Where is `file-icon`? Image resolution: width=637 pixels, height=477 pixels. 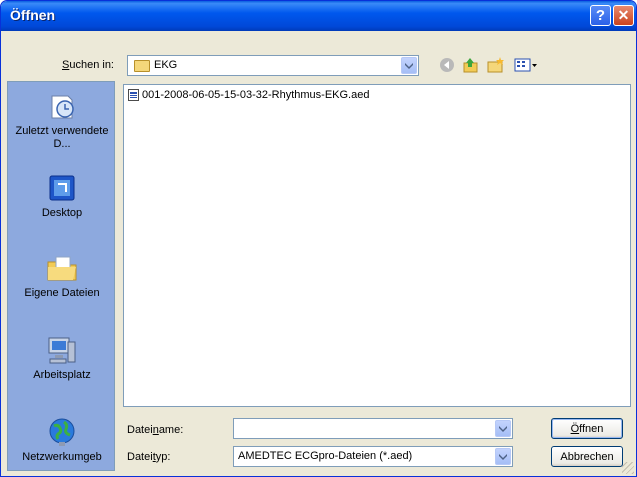 file-icon is located at coordinates (133, 95).